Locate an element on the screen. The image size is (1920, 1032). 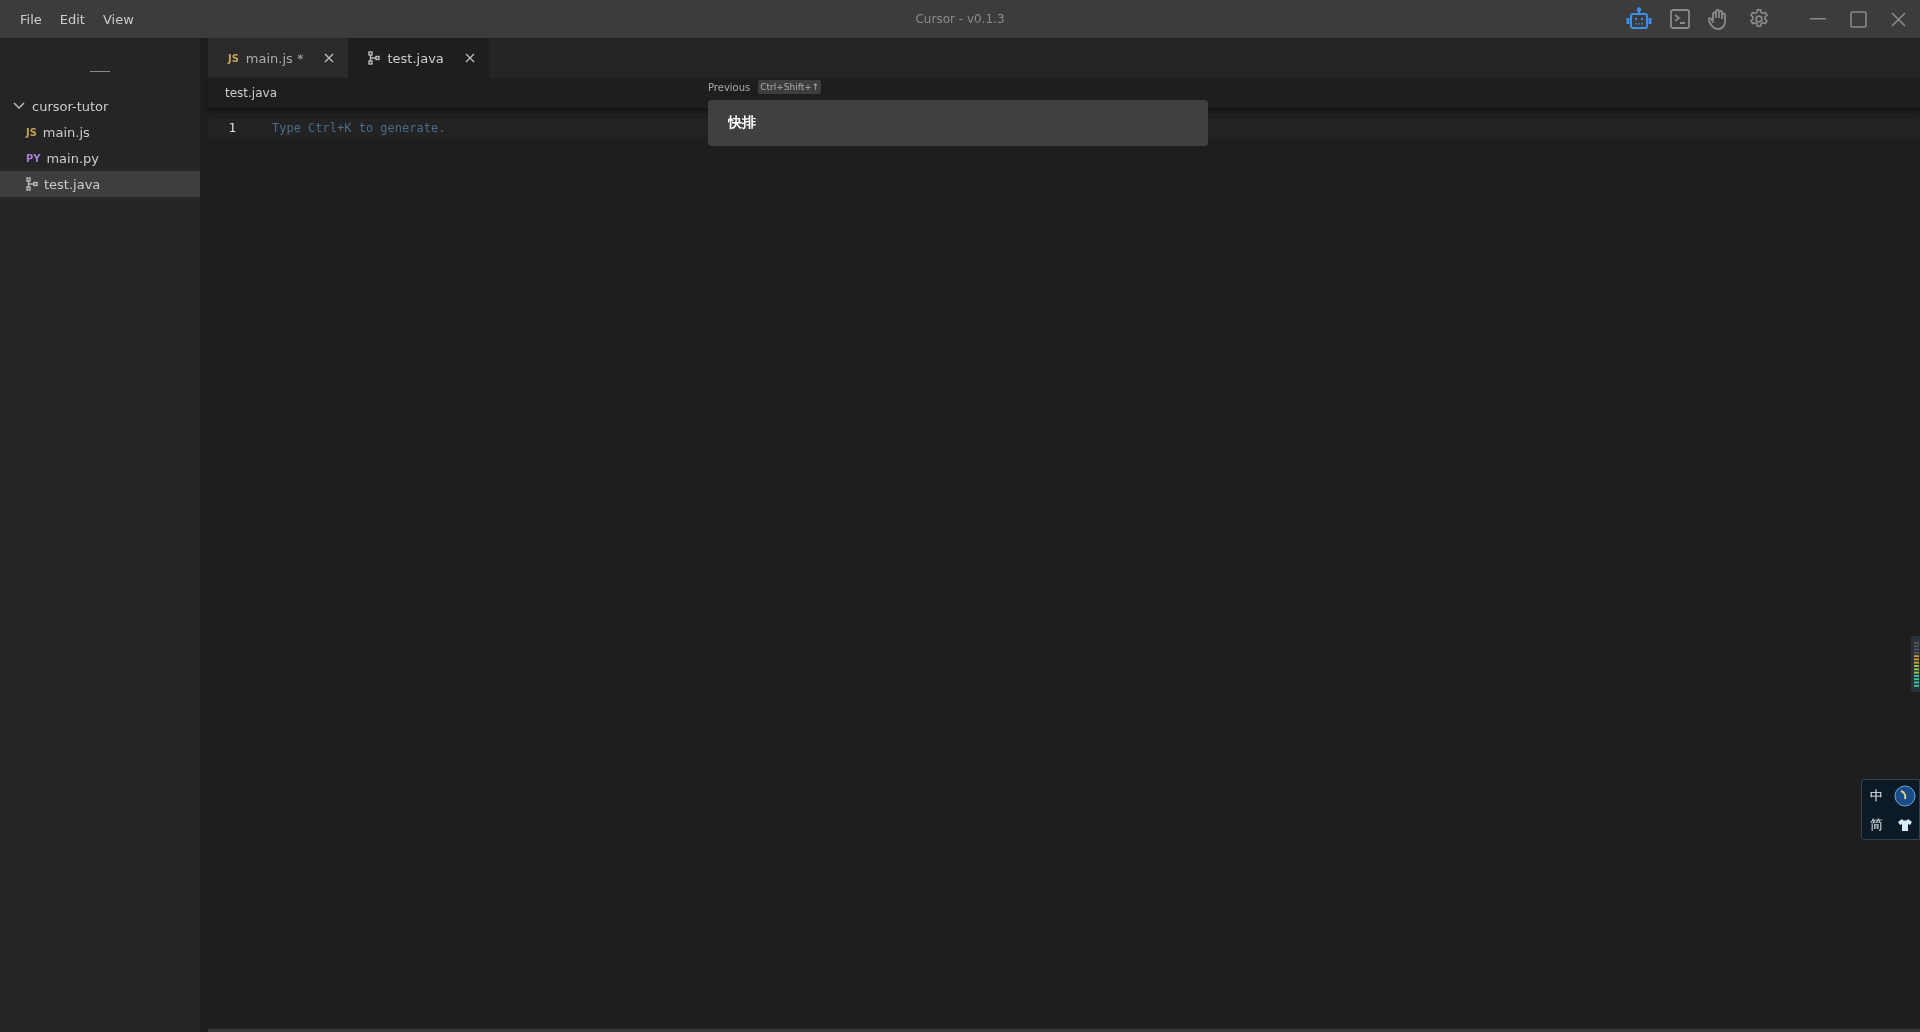
python-file-icon: PY is located at coordinates (33, 158).